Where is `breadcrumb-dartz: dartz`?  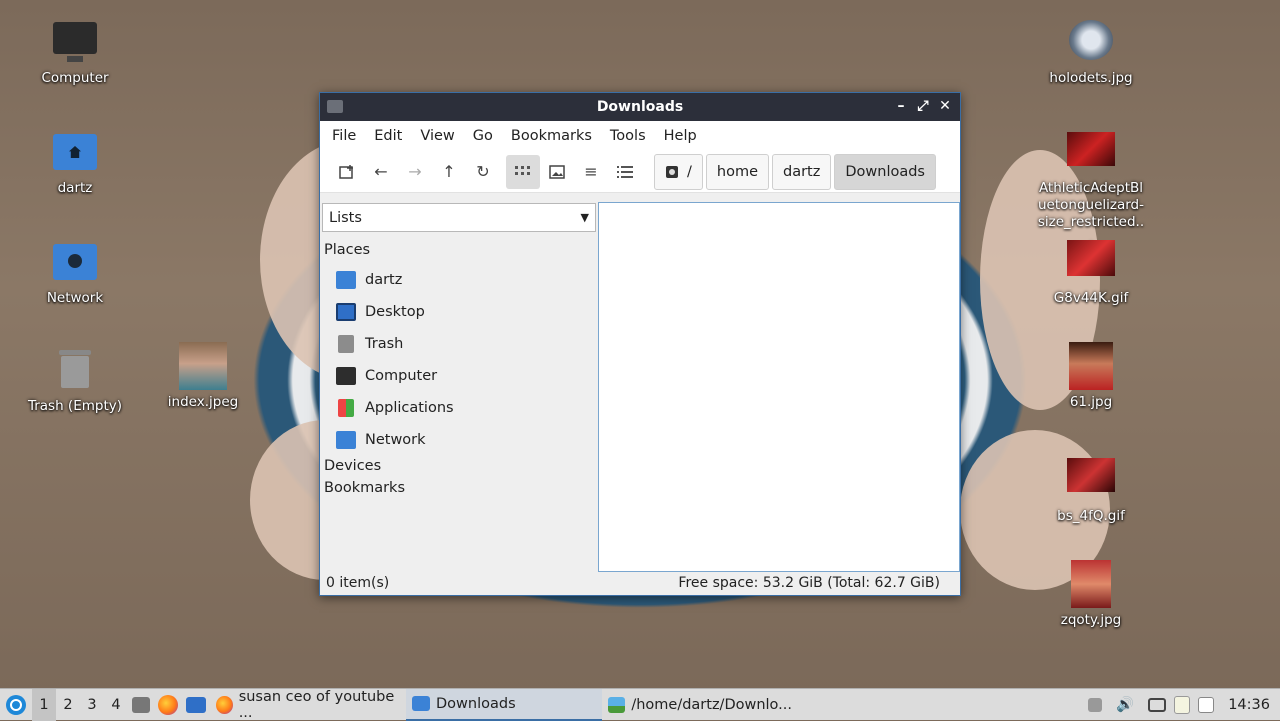
breadcrumb-dartz: dartz is located at coordinates (802, 171).